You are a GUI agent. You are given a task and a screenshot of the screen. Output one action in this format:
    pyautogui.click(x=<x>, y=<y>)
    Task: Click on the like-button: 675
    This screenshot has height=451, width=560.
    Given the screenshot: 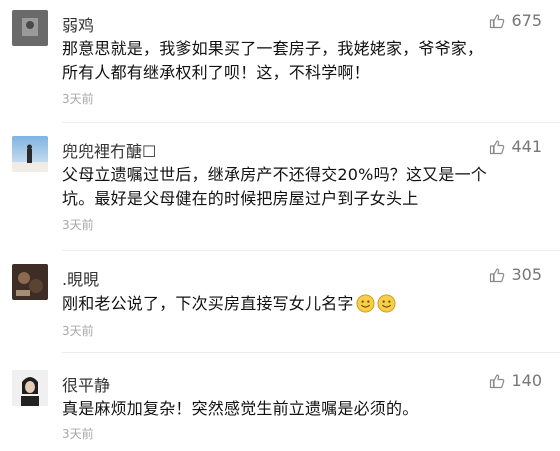 What is the action you would take?
    pyautogui.click(x=515, y=20)
    